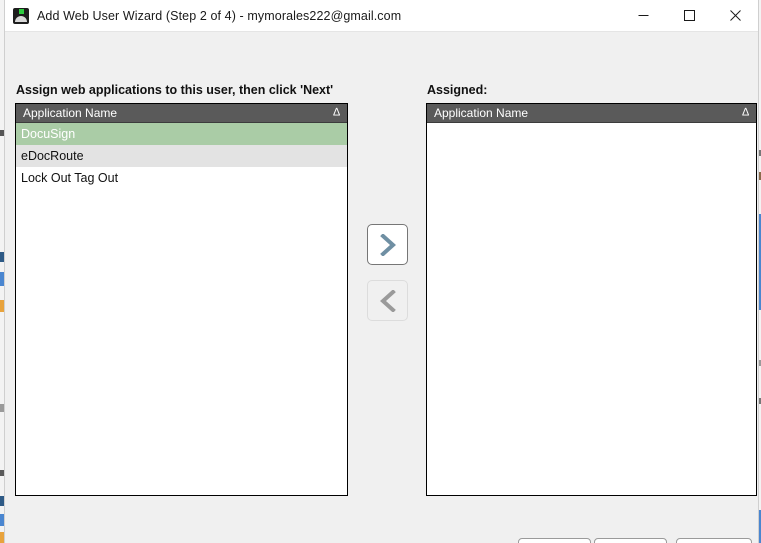 The width and height of the screenshot is (761, 543). What do you see at coordinates (457, 90) in the screenshot?
I see `assigned-label: Assigned:` at bounding box center [457, 90].